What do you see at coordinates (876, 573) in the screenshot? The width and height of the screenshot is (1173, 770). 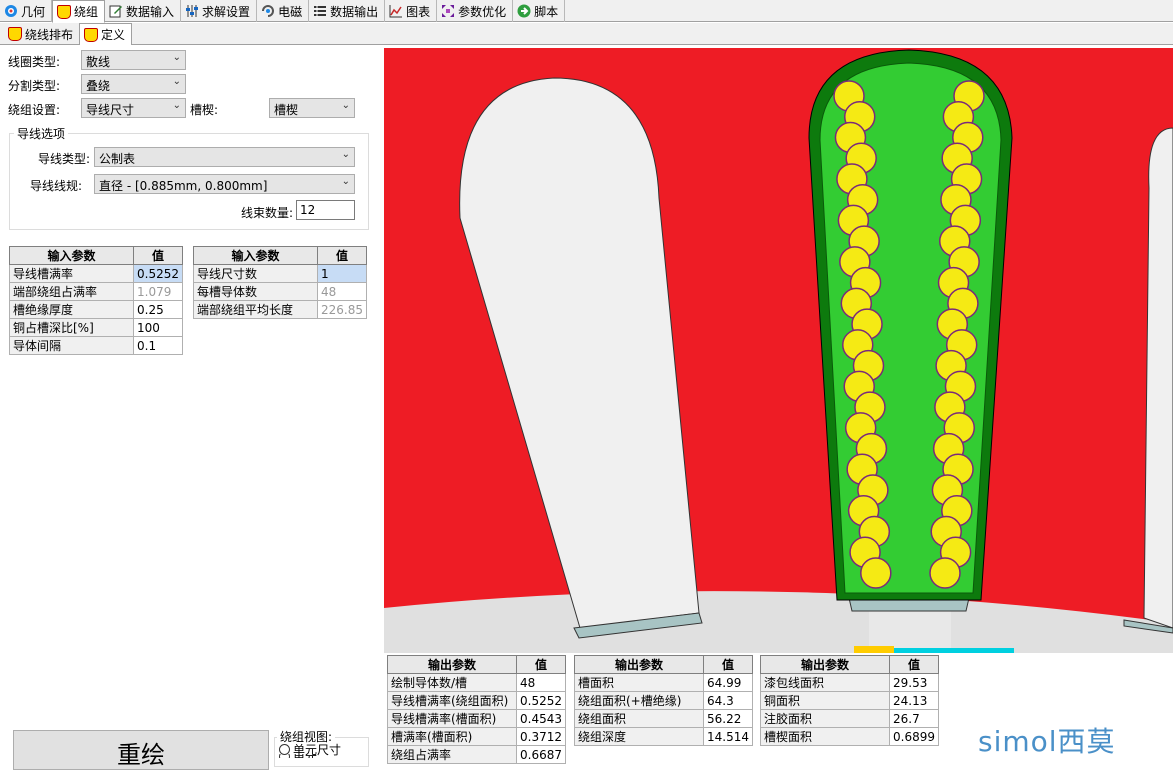 I see `conductor-circle` at bounding box center [876, 573].